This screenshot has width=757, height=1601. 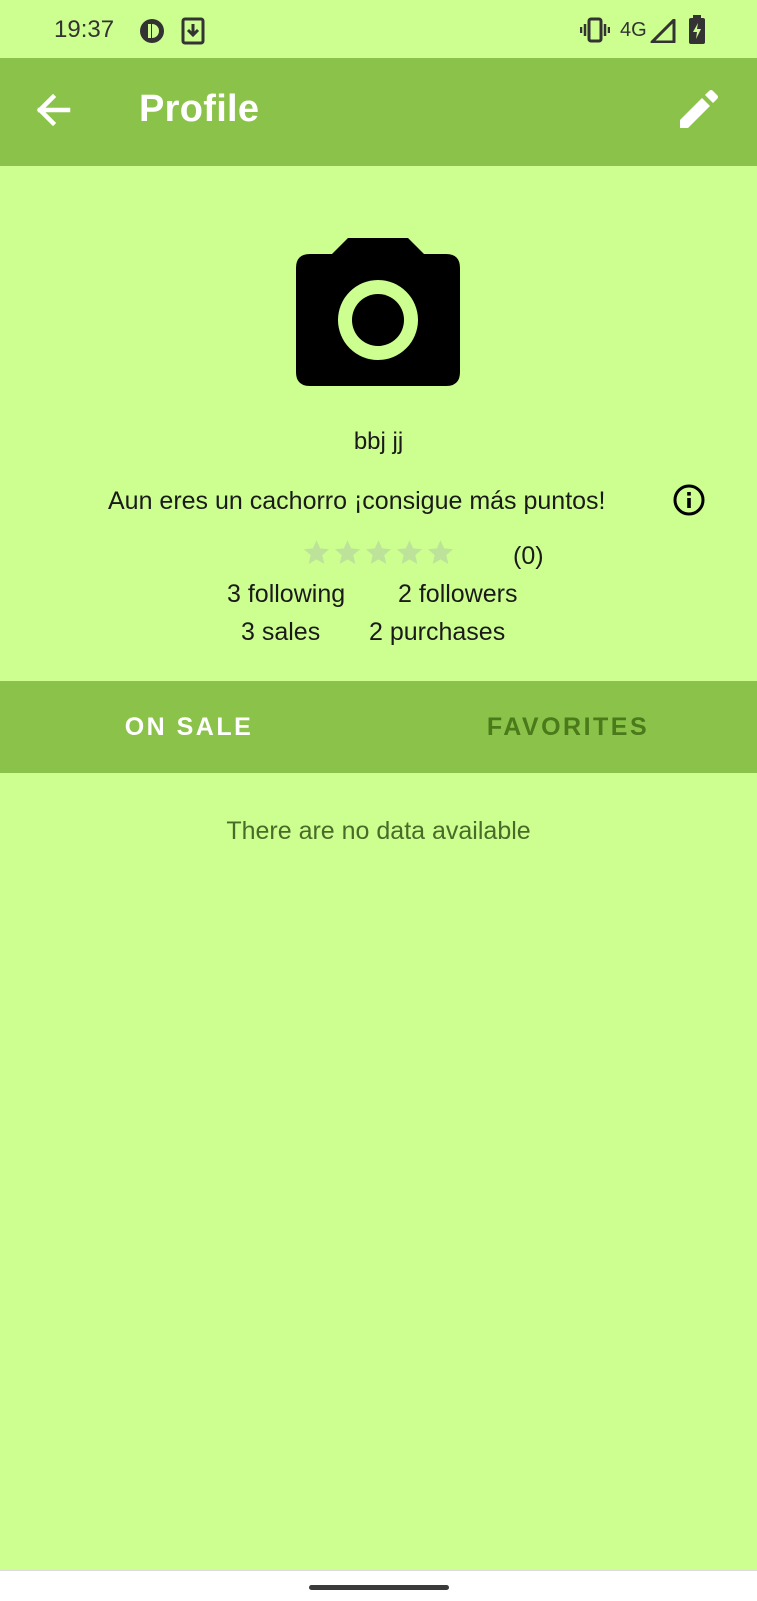 What do you see at coordinates (189, 727) in the screenshot?
I see `tab-on-sale: ON SALE` at bounding box center [189, 727].